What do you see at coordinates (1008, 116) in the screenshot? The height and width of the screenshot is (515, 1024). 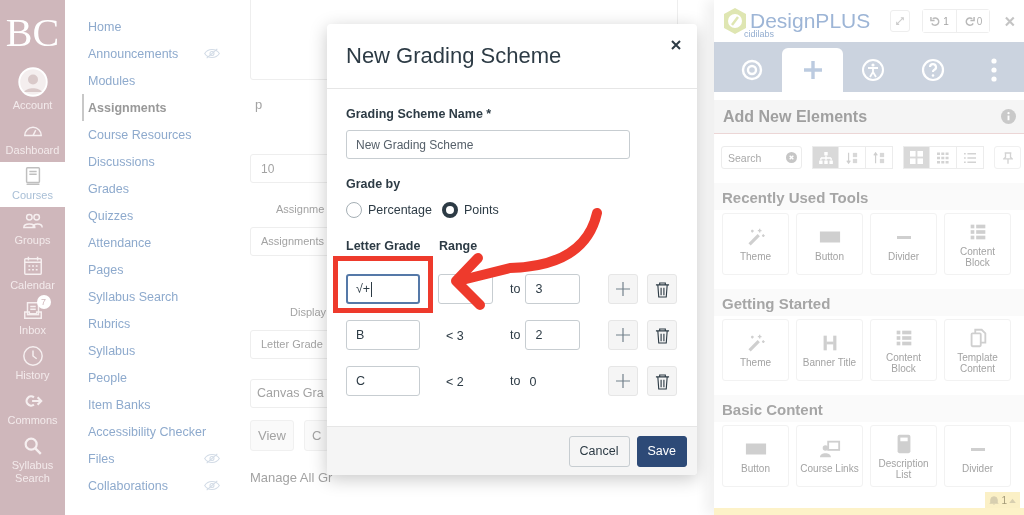 I see `info-icon` at bounding box center [1008, 116].